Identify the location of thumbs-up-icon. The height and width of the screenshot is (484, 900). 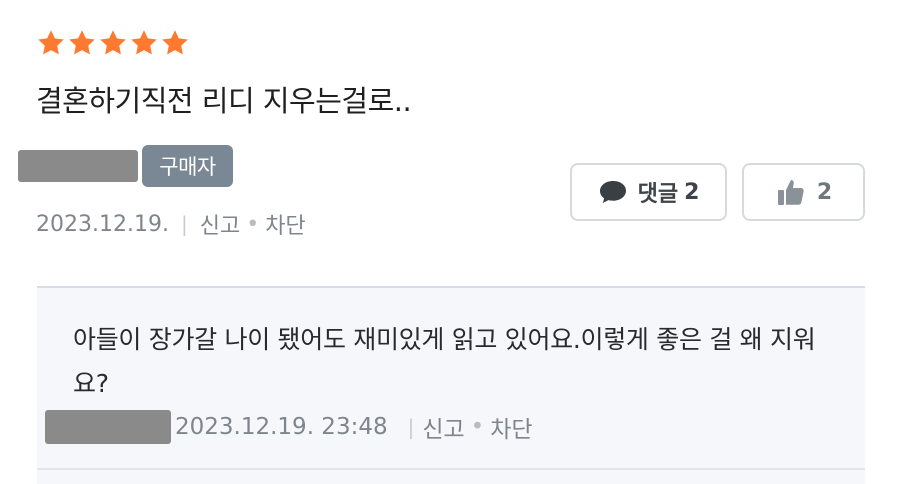
(791, 192).